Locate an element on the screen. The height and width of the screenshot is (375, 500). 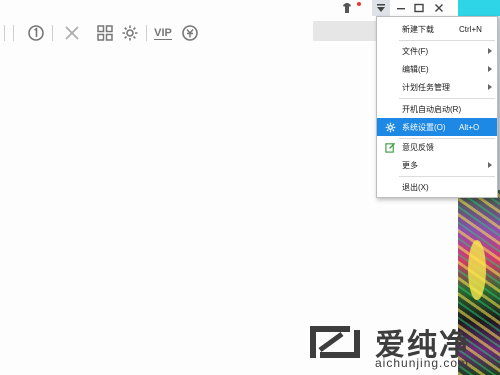
notification-dot is located at coordinates (359, 4).